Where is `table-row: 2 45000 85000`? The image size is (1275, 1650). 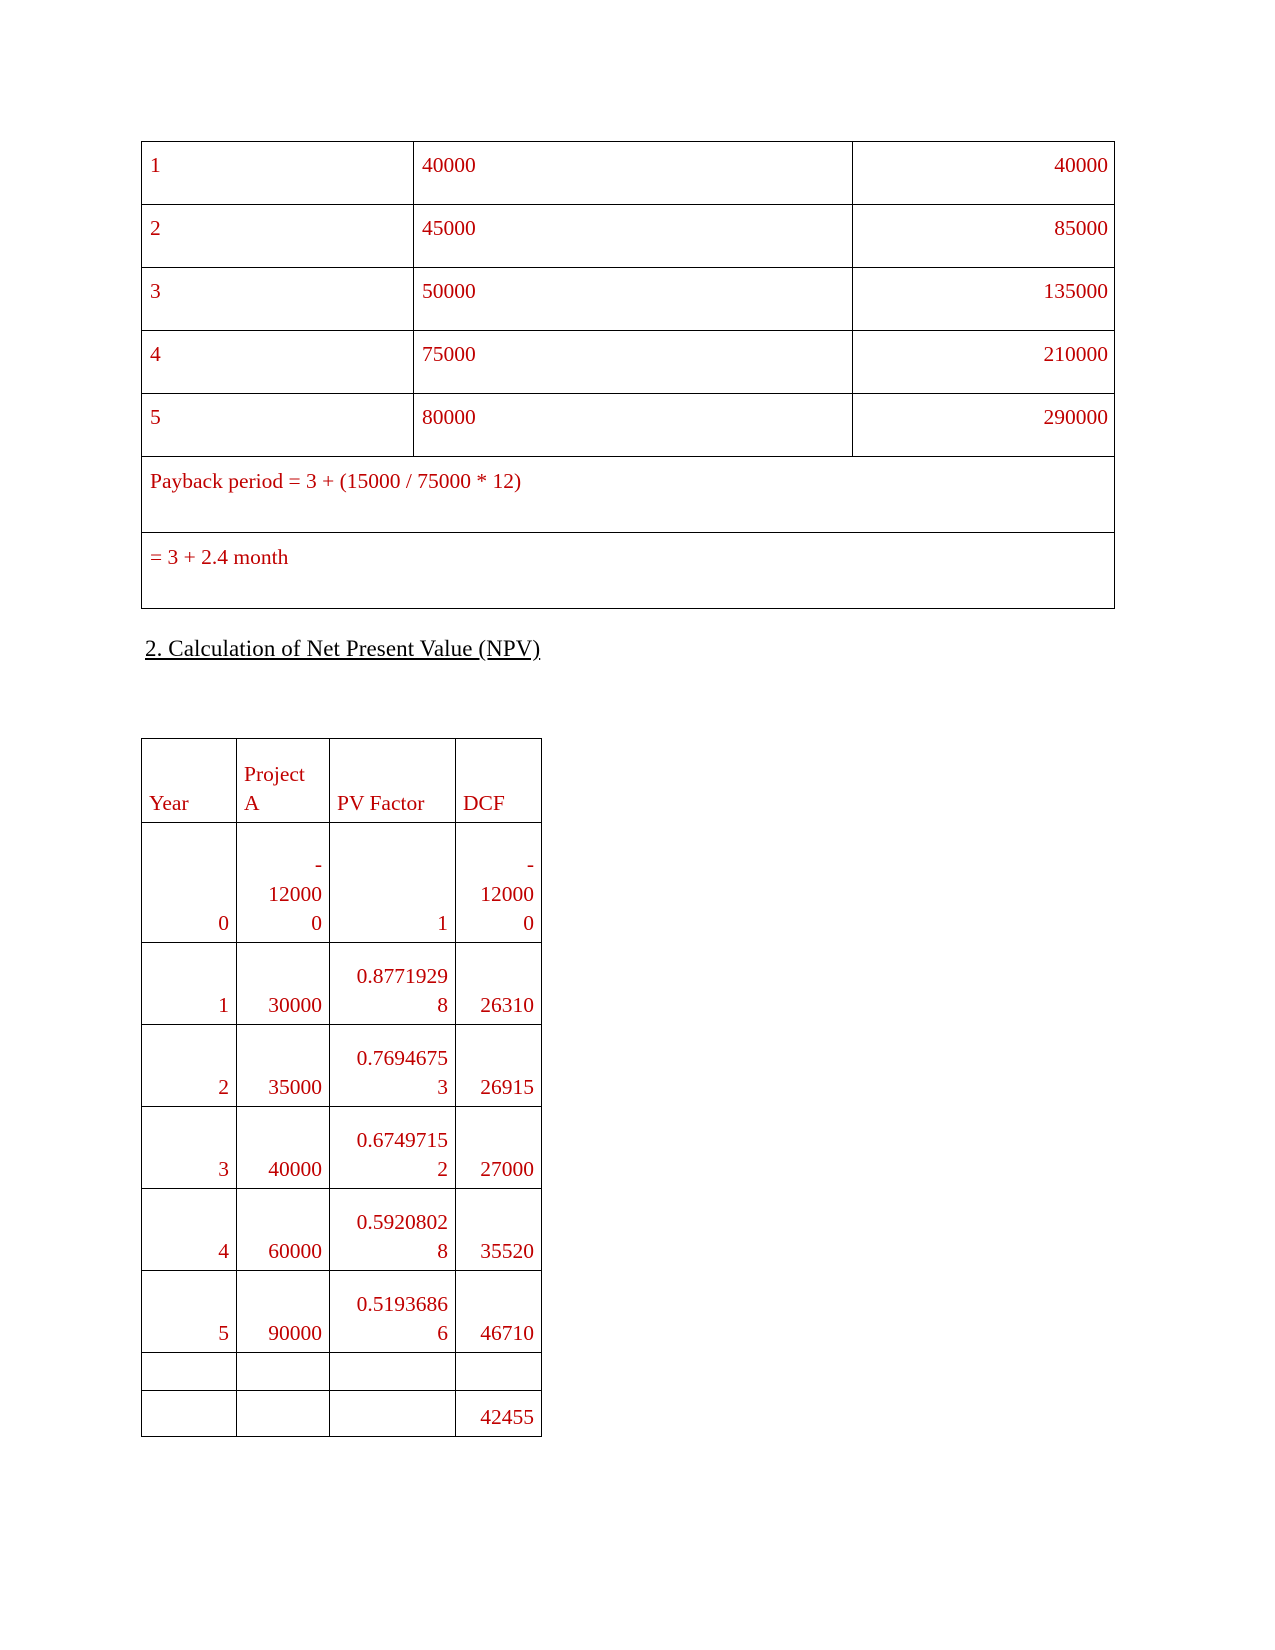
table-row: 2 45000 85000 is located at coordinates (628, 236).